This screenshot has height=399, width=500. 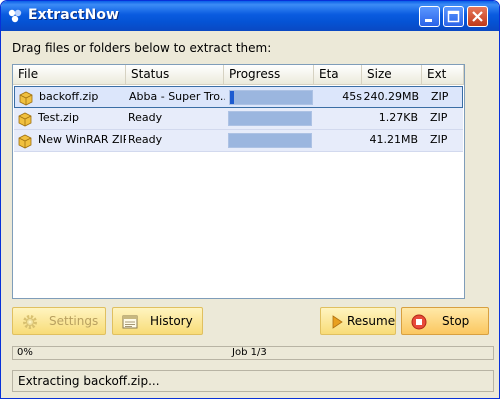 I want to click on history-button: History, so click(x=157, y=321).